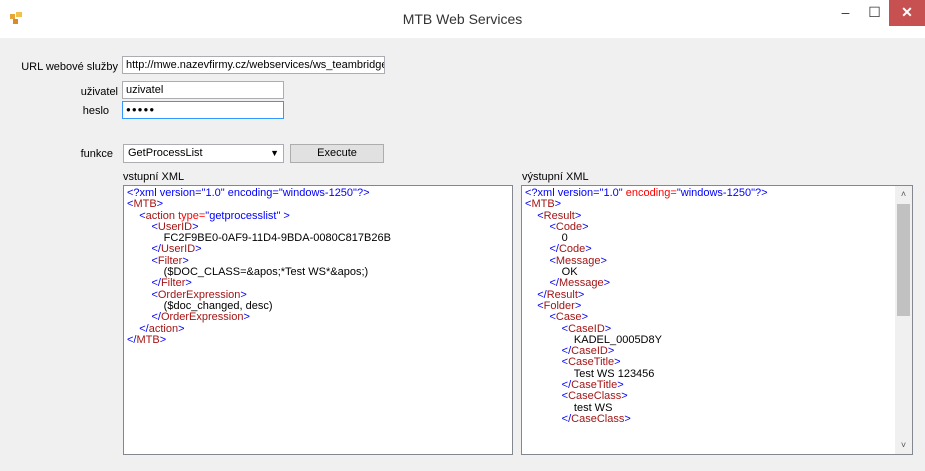  Describe the element at coordinates (243, 215) in the screenshot. I see `xml-token: "getprocesslist"` at that location.